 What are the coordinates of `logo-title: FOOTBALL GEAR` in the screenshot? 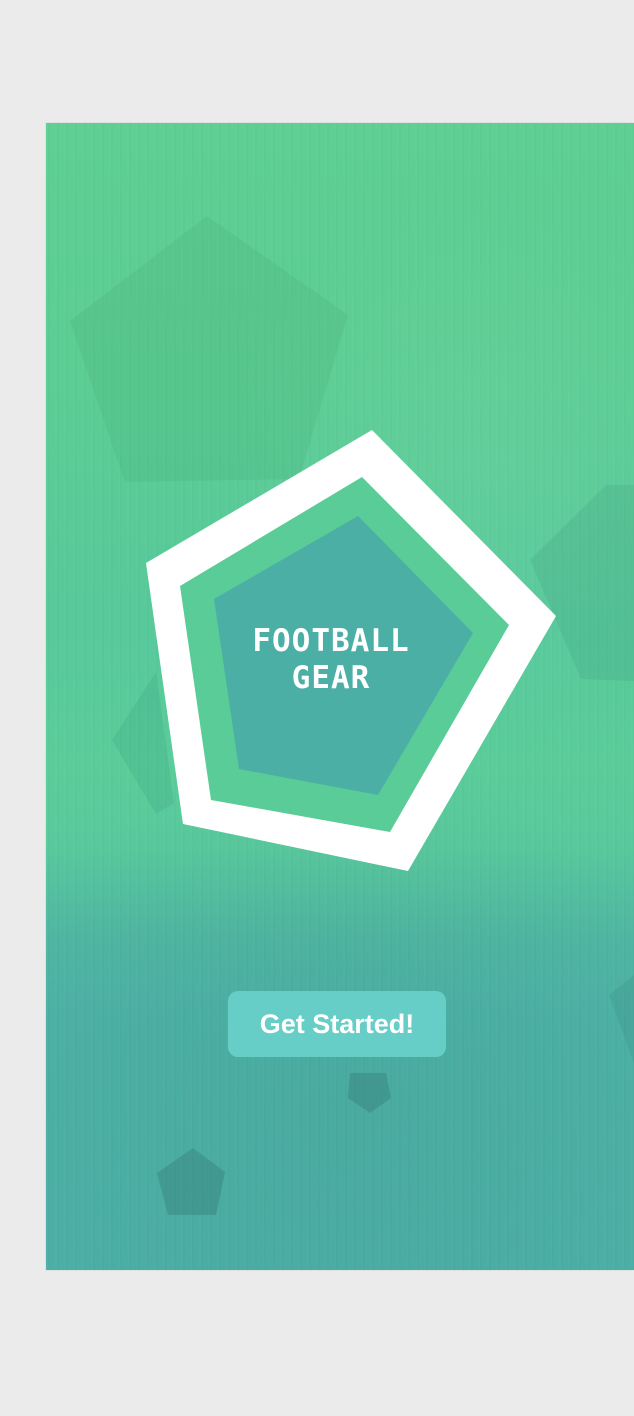 It's located at (331, 660).